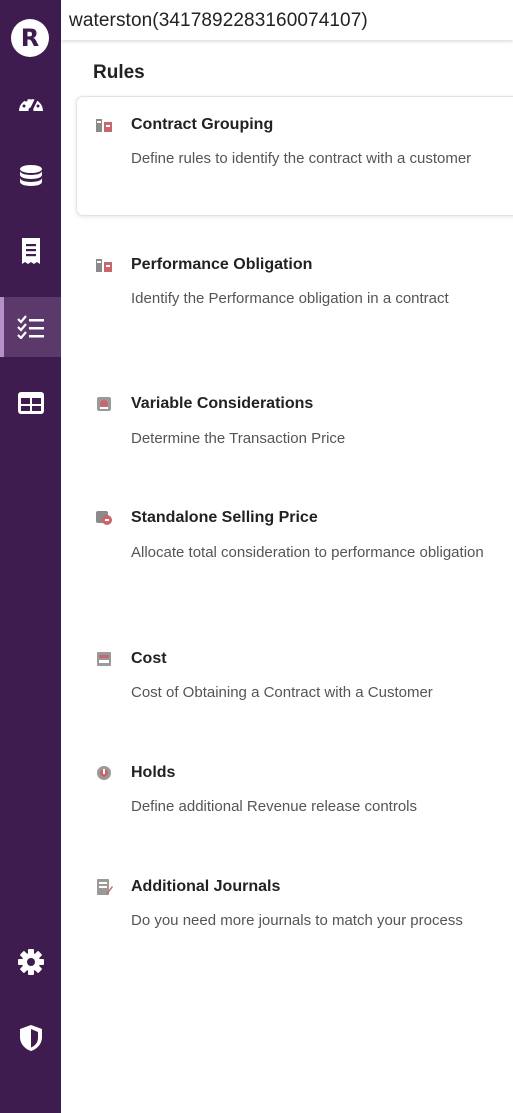 The image size is (513, 1113). I want to click on tenant-bar: waterston(3417892283160074107), so click(287, 20).